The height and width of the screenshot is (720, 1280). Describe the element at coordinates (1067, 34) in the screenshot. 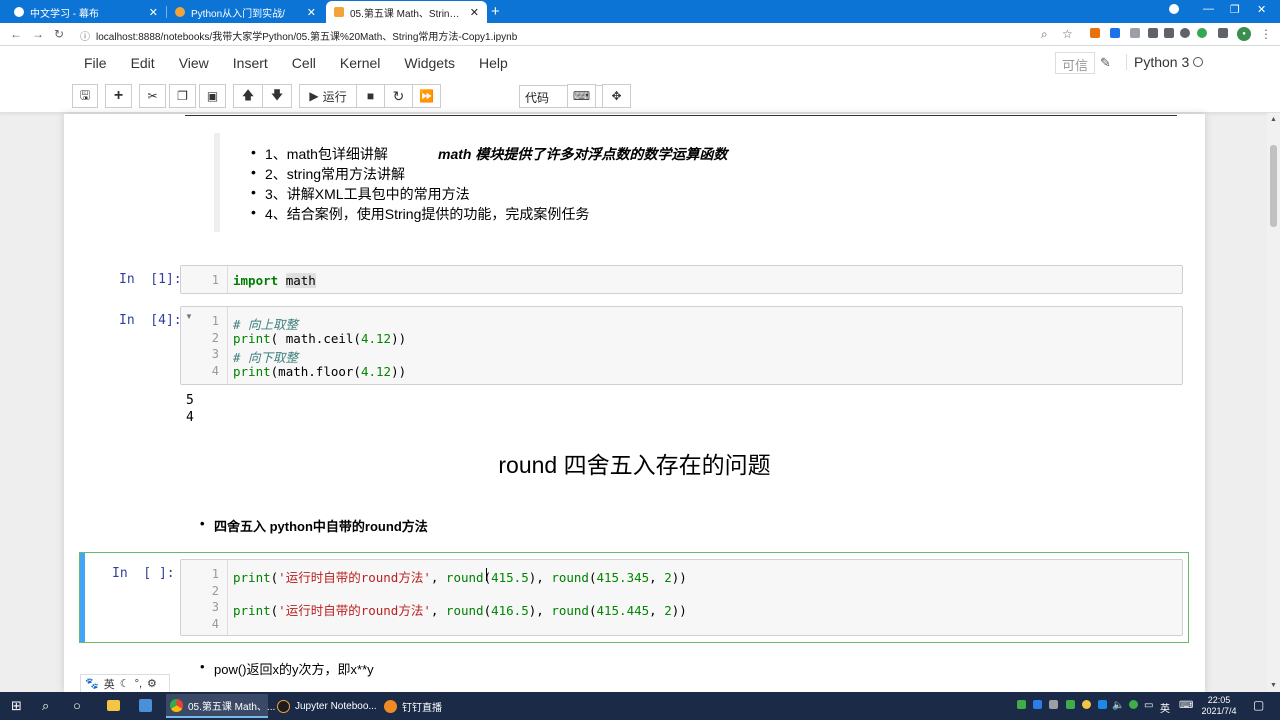

I see `bookmark-star-icon: ☆` at that location.